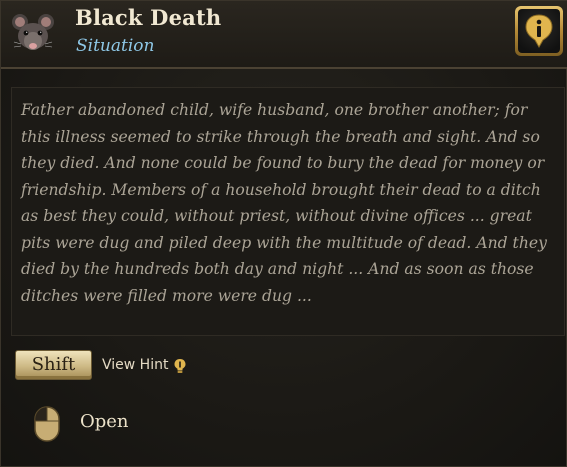 Image resolution: width=567 pixels, height=467 pixels. Describe the element at coordinates (135, 365) in the screenshot. I see `view-hint-label: View Hint` at that location.